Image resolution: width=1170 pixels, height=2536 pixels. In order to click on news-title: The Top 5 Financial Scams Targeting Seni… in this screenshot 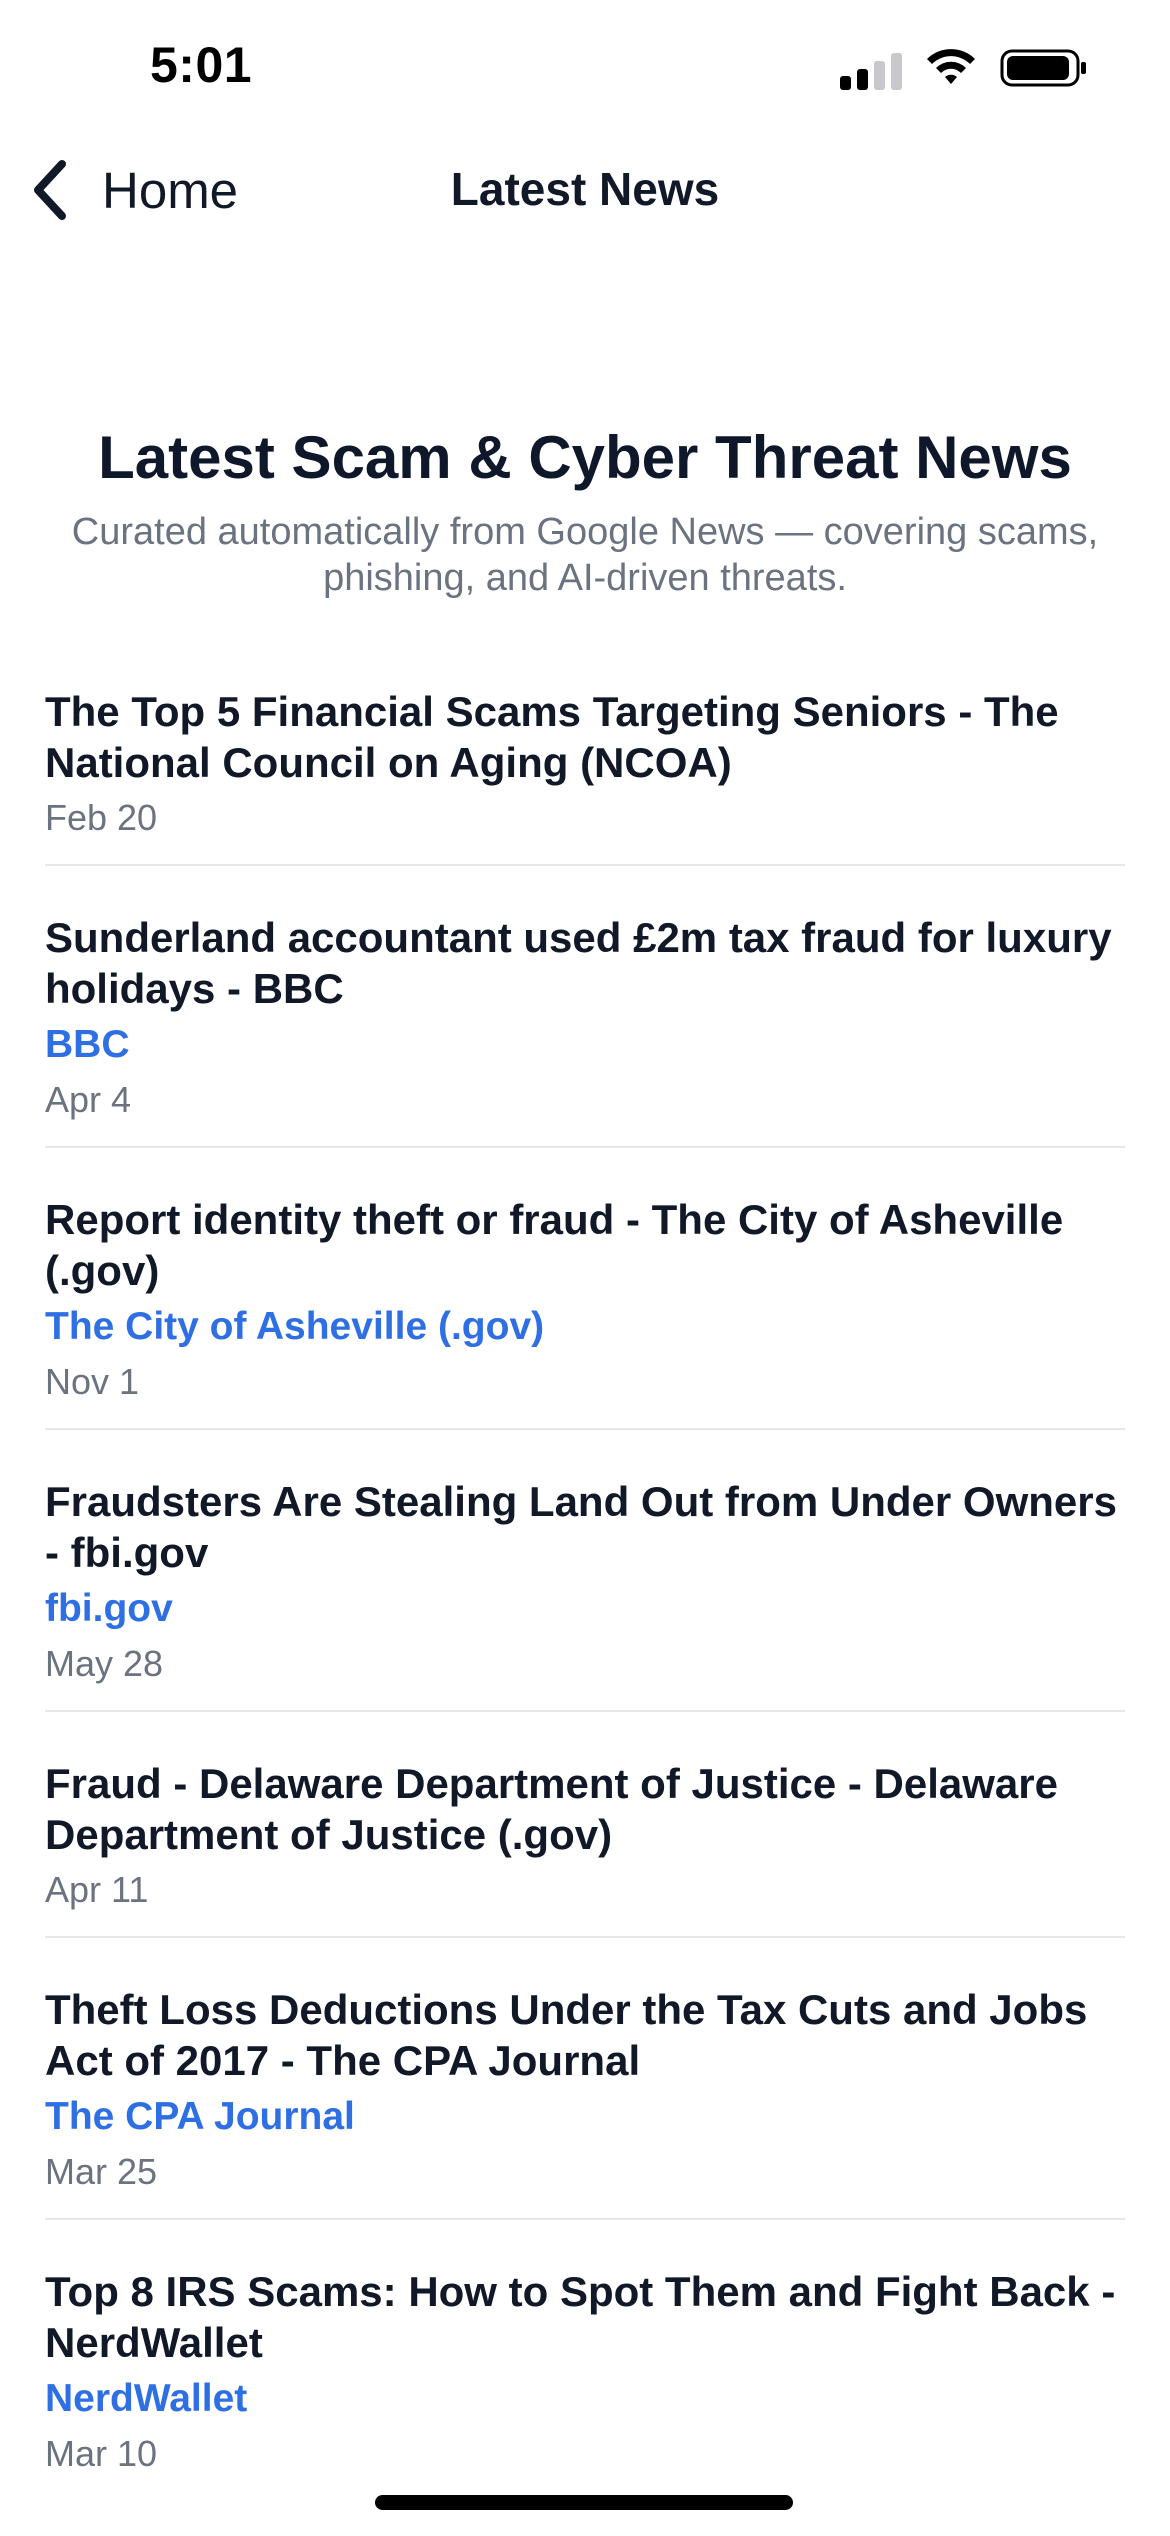, I will do `click(585, 737)`.